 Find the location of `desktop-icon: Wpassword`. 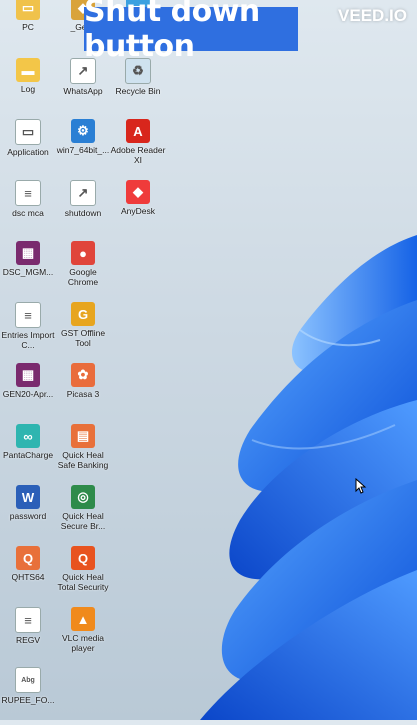

desktop-icon: Wpassword is located at coordinates (28, 513).